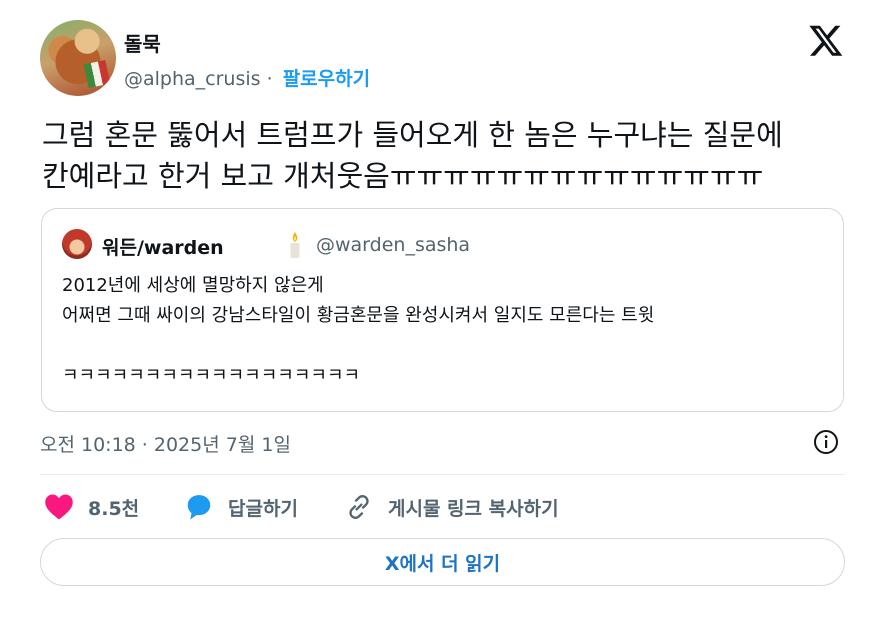 The image size is (896, 626). I want to click on like-button: 8.5천, so click(91, 507).